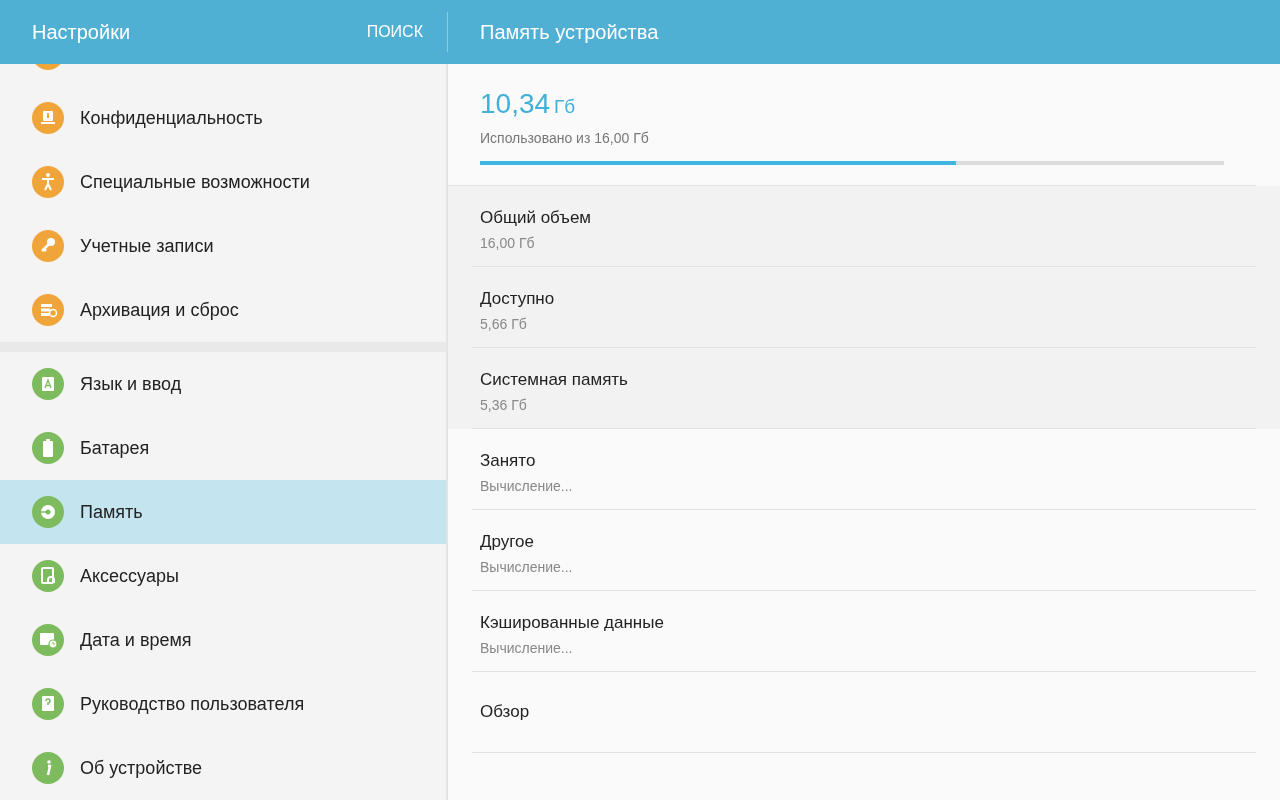 The image size is (1280, 800). Describe the element at coordinates (565, 138) in the screenshot. I see `usage-caption: Использовано из 16,00 Гб` at that location.